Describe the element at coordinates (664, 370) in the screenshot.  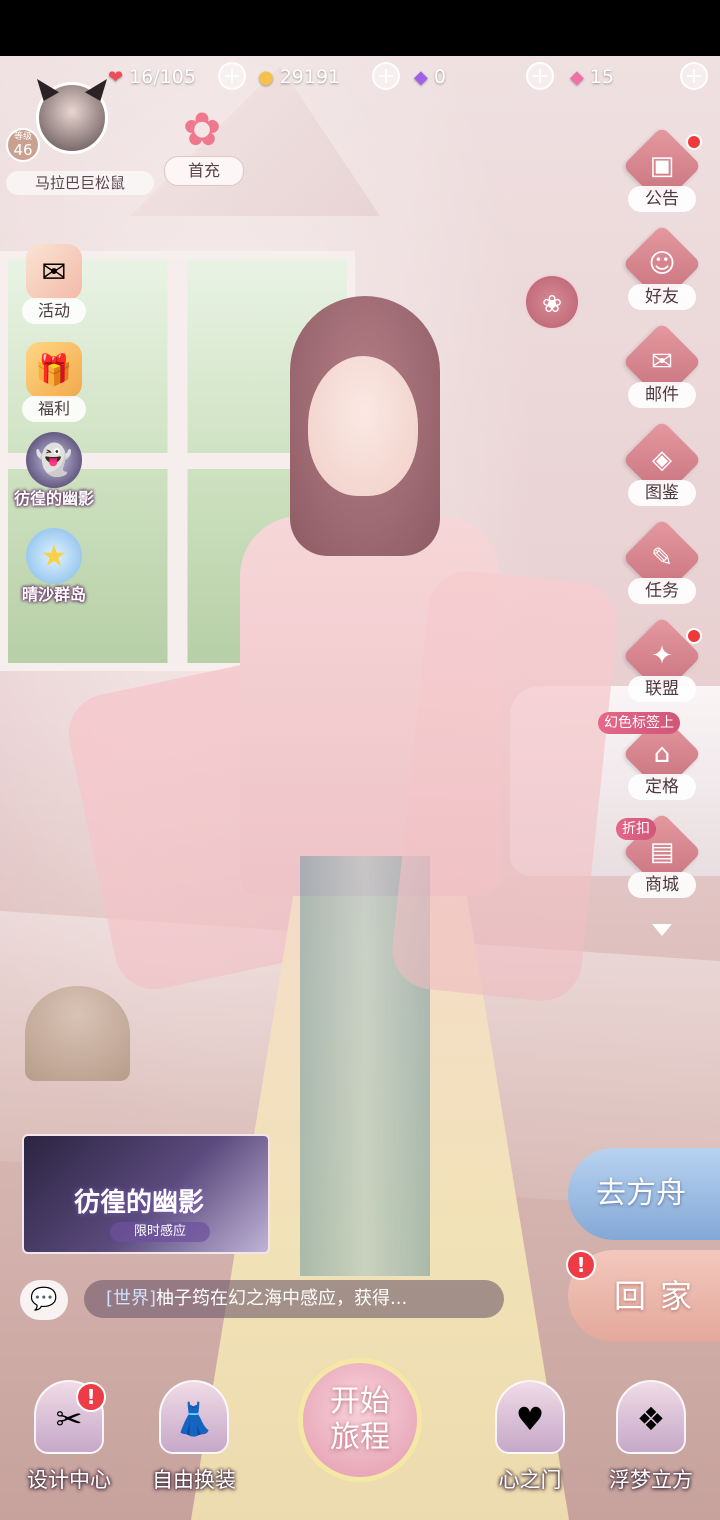
I see `mail-button: ✉ 邮件` at that location.